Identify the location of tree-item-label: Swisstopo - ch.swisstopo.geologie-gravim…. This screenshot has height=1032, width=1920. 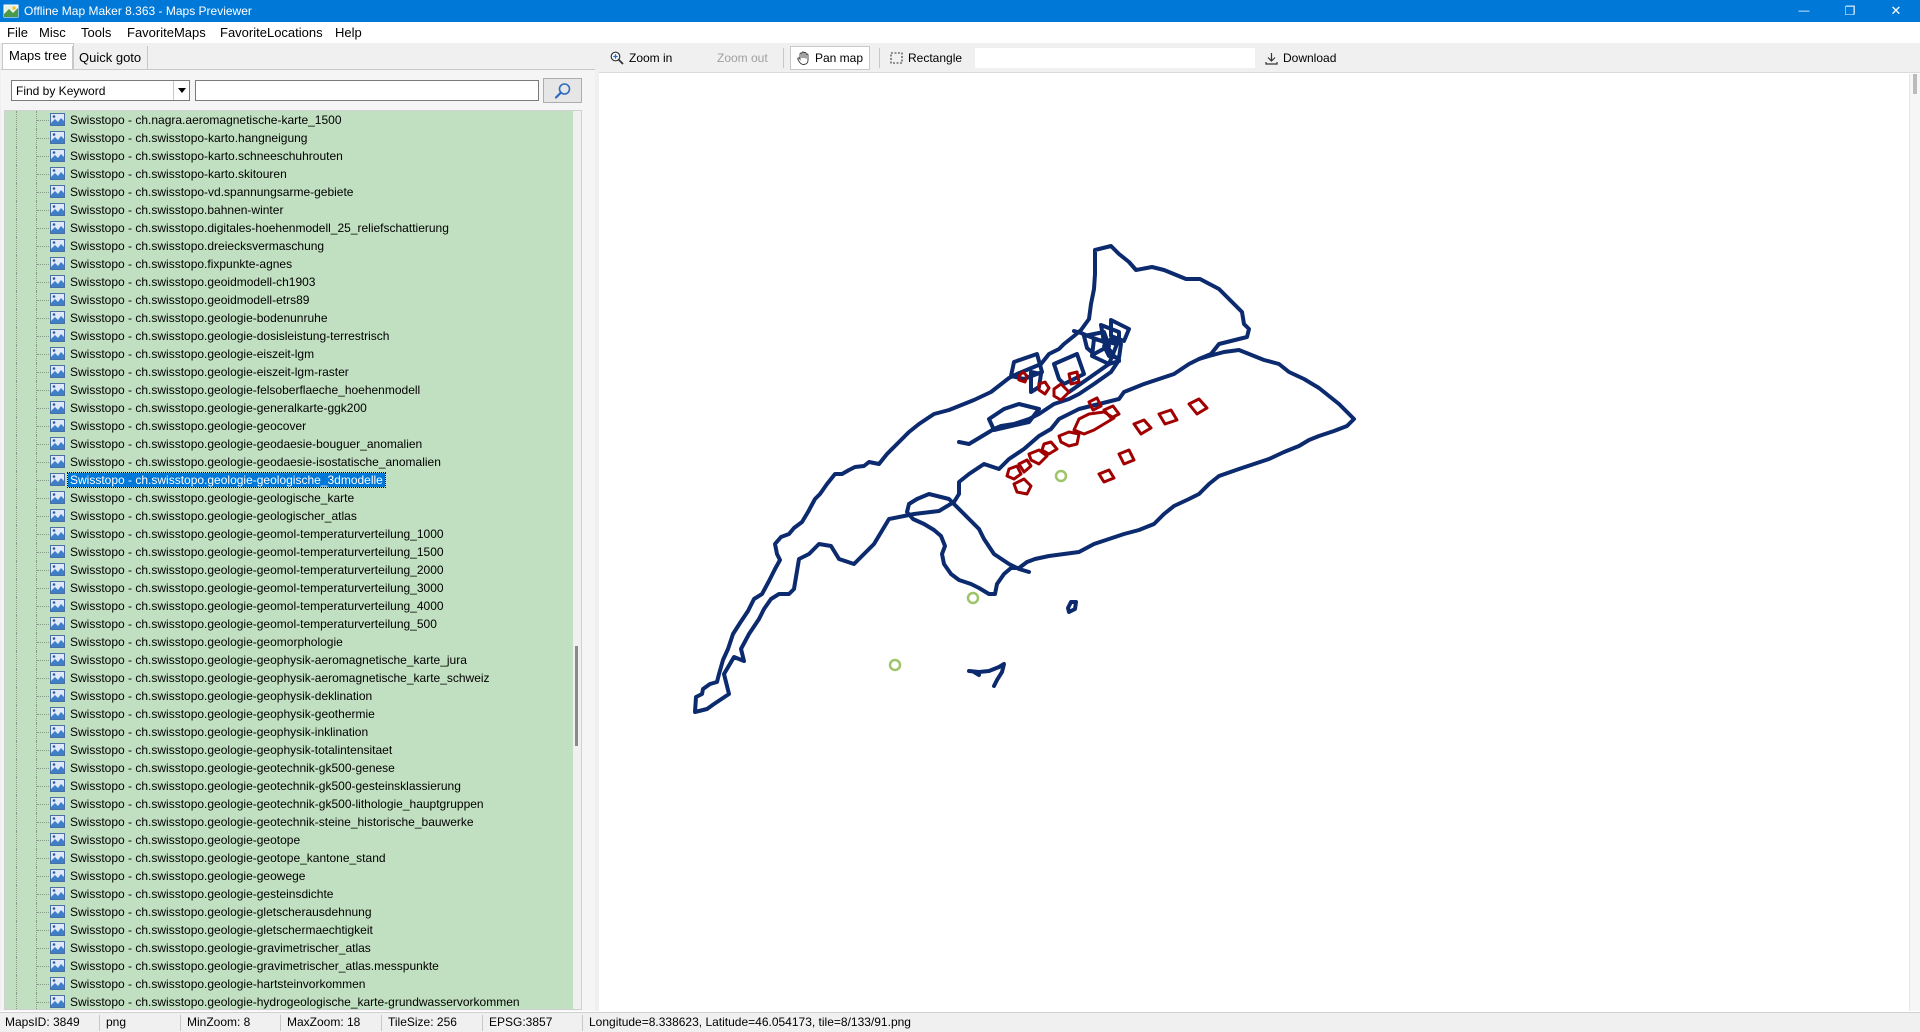
(220, 948).